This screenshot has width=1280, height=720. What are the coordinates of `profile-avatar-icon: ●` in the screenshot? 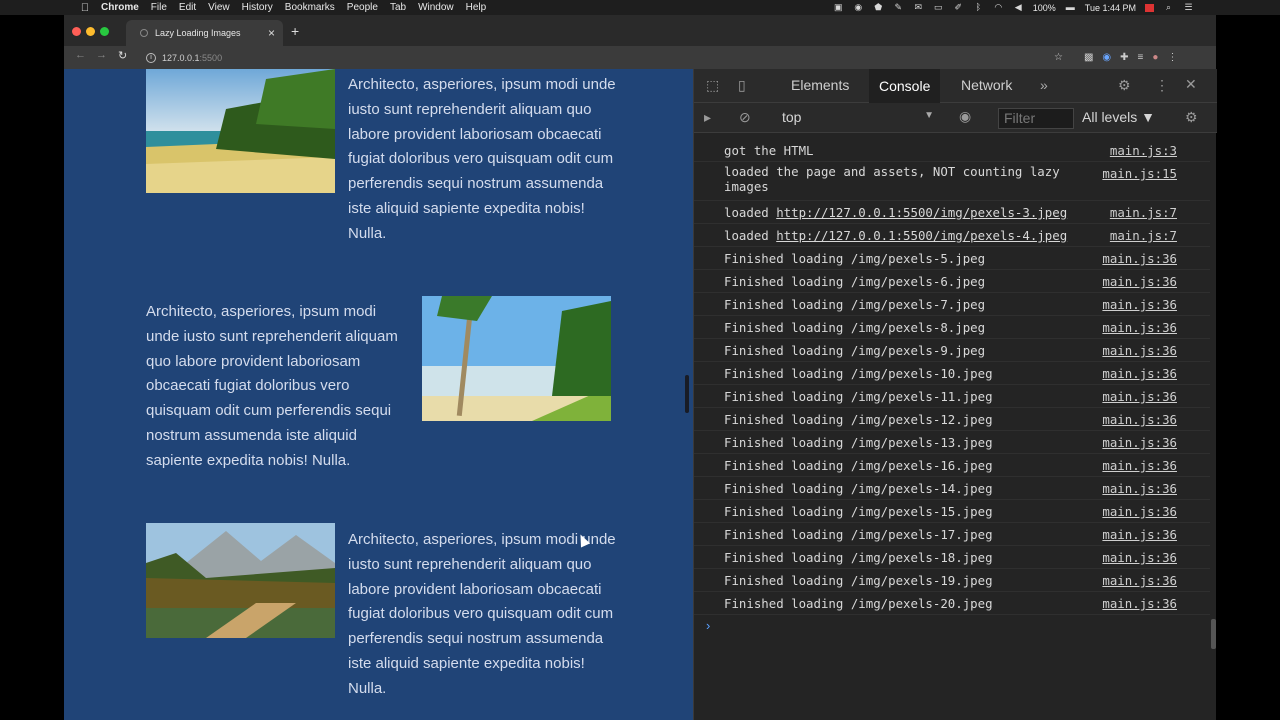 It's located at (1155, 57).